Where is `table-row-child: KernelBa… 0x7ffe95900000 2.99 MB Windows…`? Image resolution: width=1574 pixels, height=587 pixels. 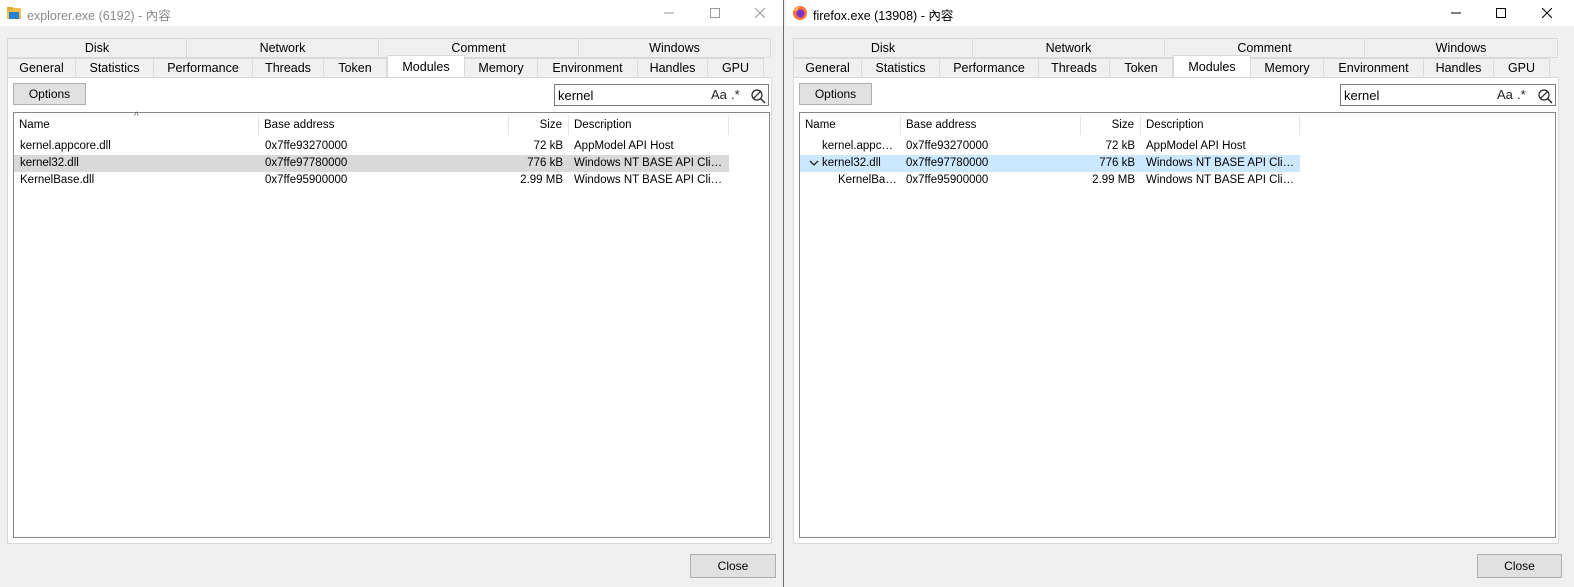 table-row-child: KernelBa… 0x7ffe95900000 2.99 MB Windows… is located at coordinates (1050, 180).